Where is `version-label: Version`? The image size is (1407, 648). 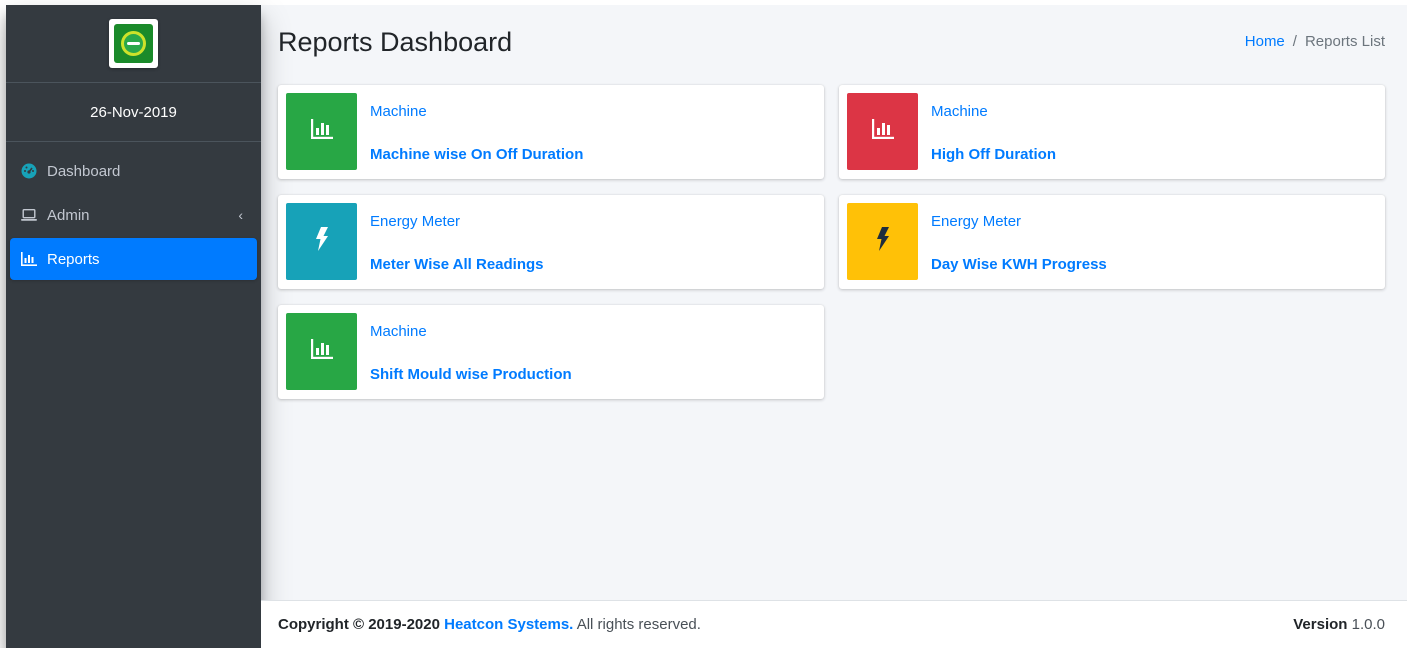 version-label: Version is located at coordinates (1320, 624).